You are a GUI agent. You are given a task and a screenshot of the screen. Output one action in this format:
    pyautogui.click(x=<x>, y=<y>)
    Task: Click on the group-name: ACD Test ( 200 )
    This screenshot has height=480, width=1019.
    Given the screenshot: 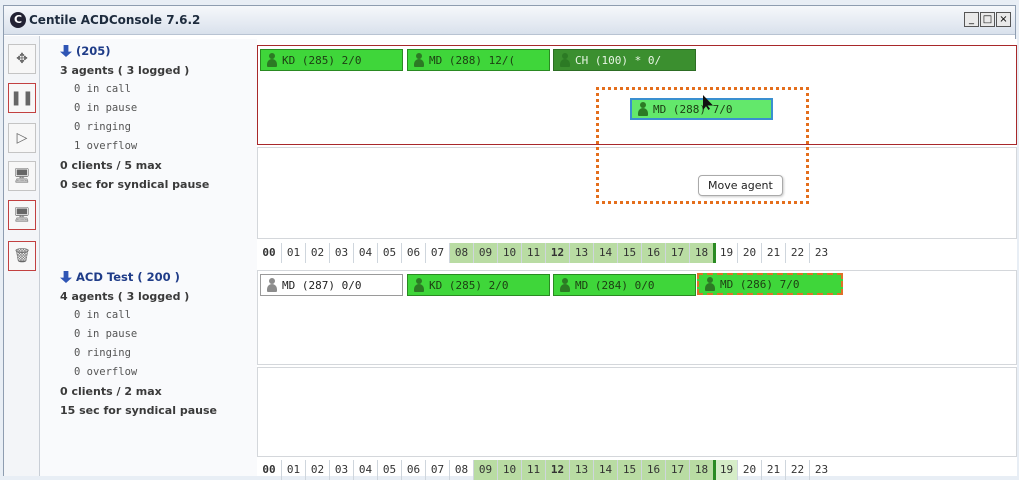 What is the action you would take?
    pyautogui.click(x=128, y=277)
    